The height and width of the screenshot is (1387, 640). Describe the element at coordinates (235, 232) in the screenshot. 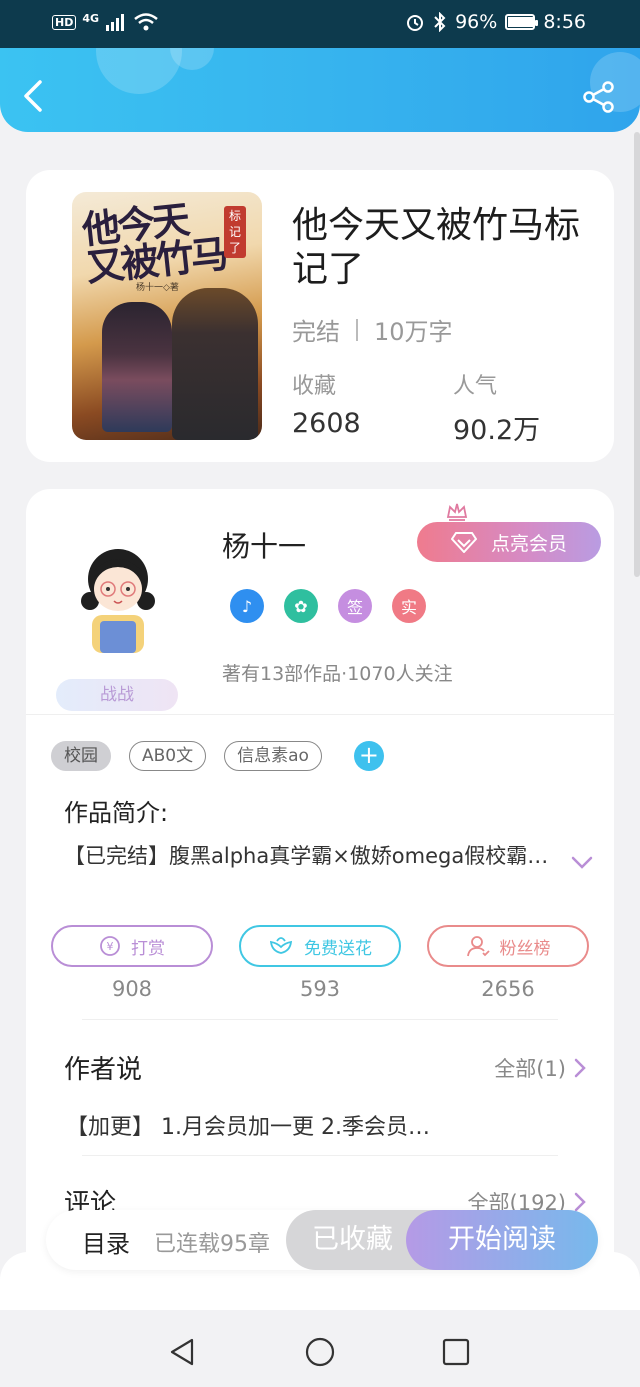

I see `cover-badge: 标记了` at that location.